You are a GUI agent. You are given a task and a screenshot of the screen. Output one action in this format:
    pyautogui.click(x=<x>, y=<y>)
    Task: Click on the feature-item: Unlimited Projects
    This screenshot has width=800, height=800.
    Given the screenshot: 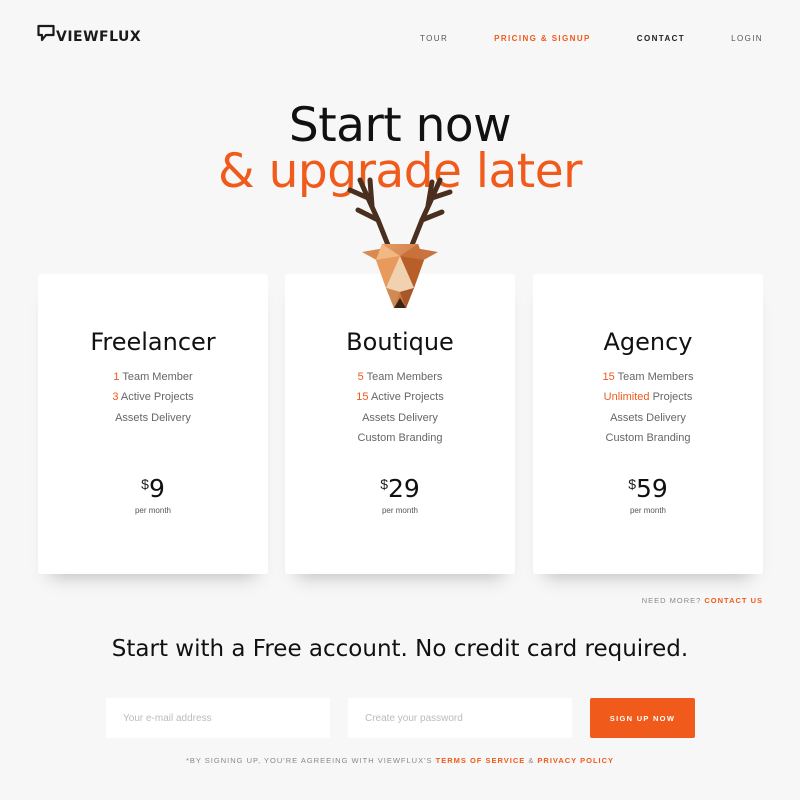 What is the action you would take?
    pyautogui.click(x=648, y=397)
    